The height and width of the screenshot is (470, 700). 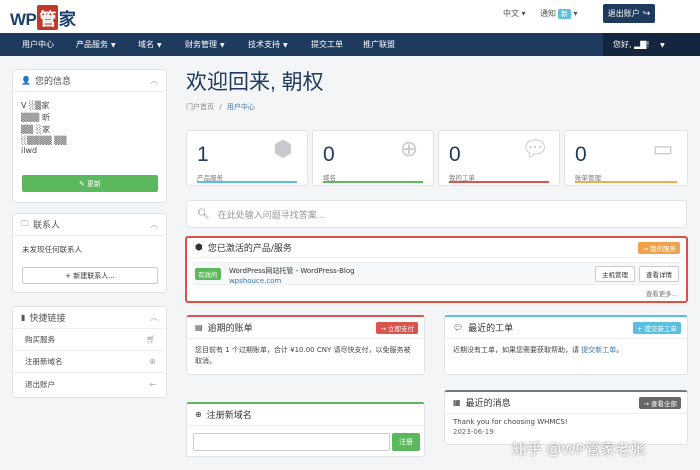 I want to click on info-line: ▒▒ ░家, so click(x=35, y=129).